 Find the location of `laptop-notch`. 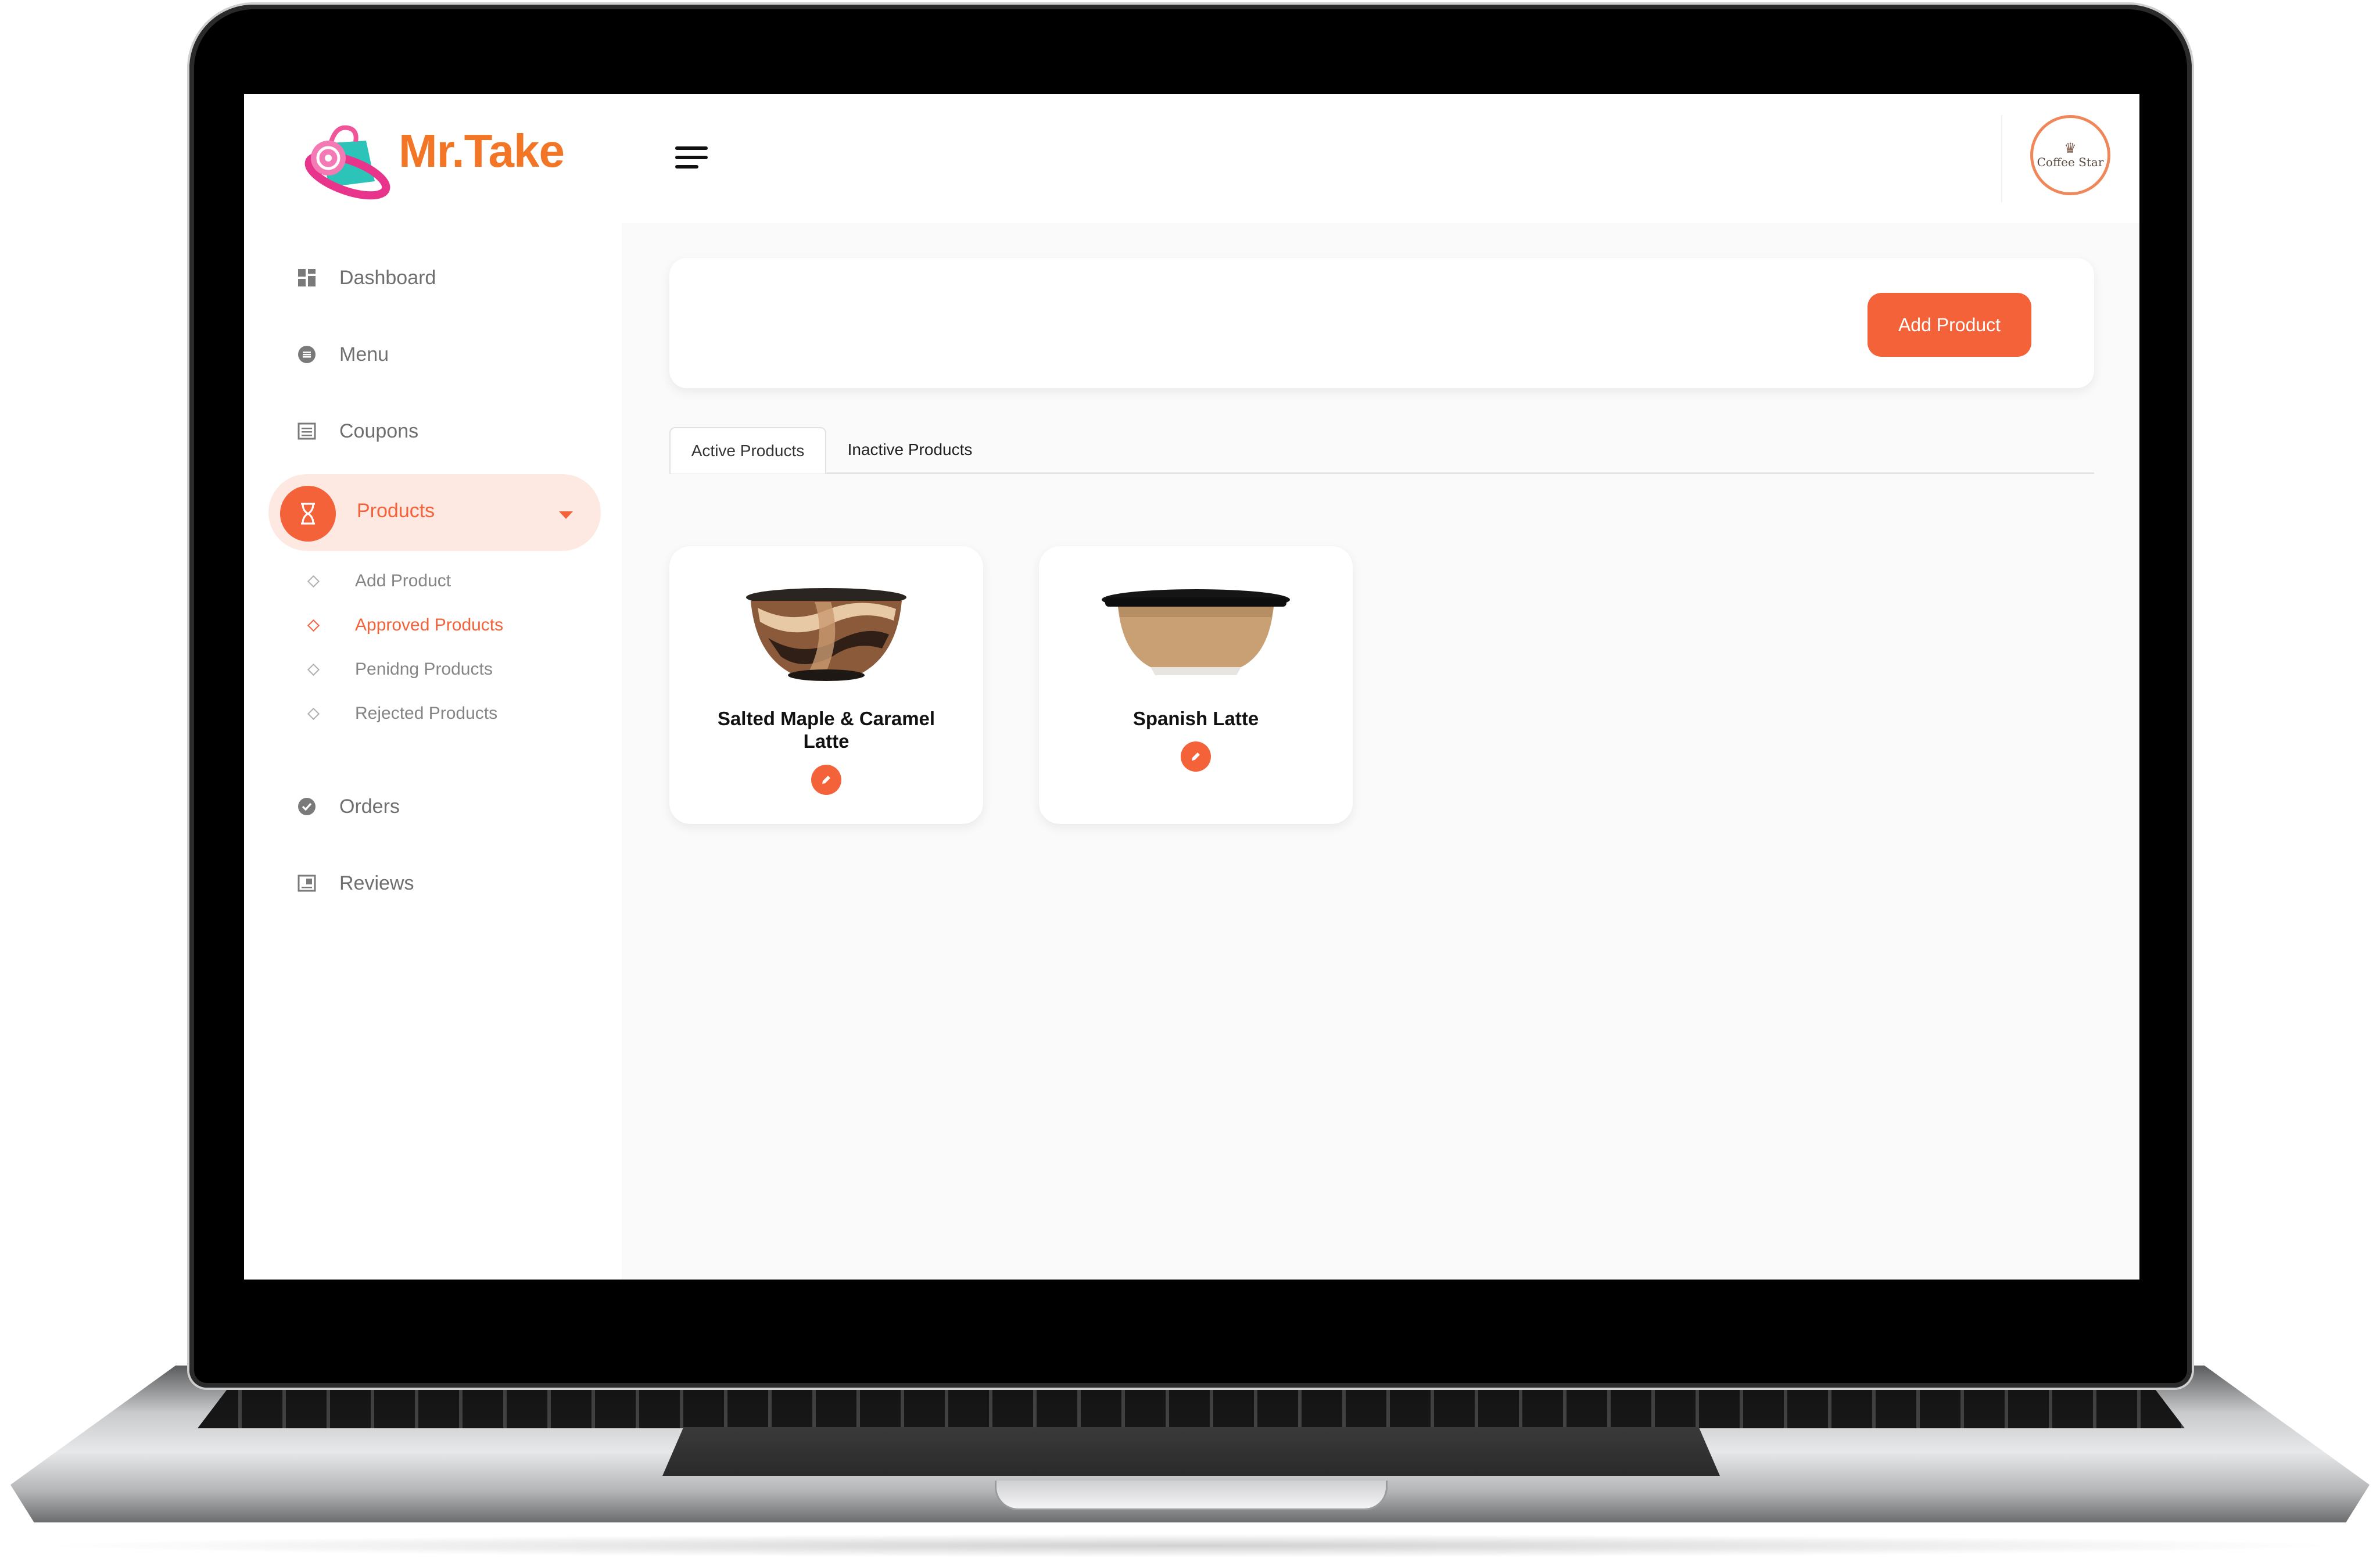

laptop-notch is located at coordinates (1191, 1495).